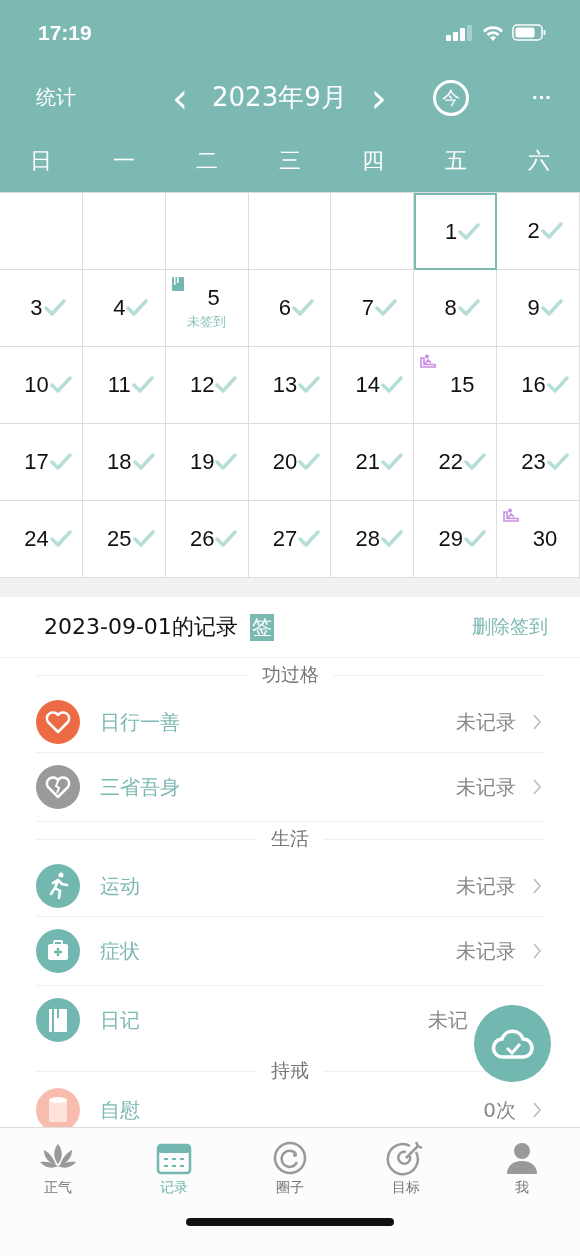  Describe the element at coordinates (207, 322) in the screenshot. I see `day-note: 未签到` at that location.